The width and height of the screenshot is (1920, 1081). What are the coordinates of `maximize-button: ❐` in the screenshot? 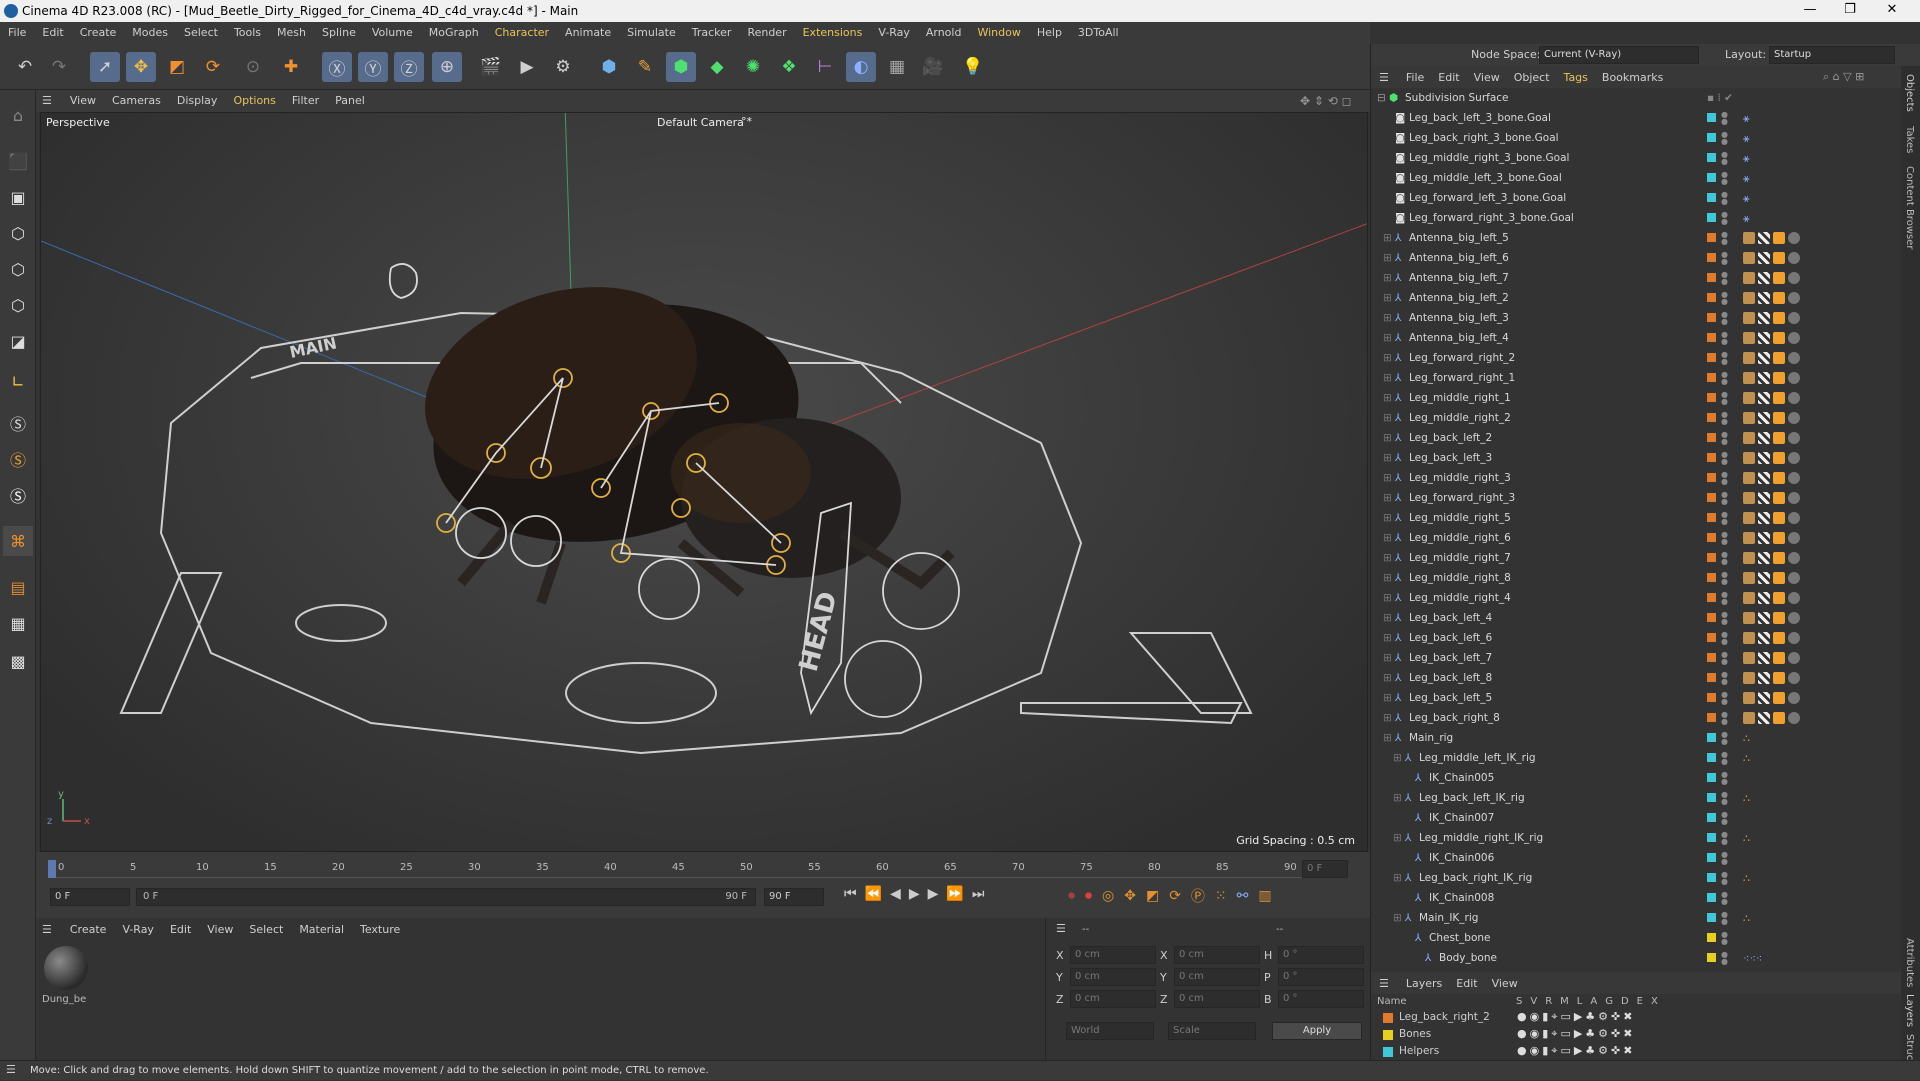 It's located at (1850, 9).